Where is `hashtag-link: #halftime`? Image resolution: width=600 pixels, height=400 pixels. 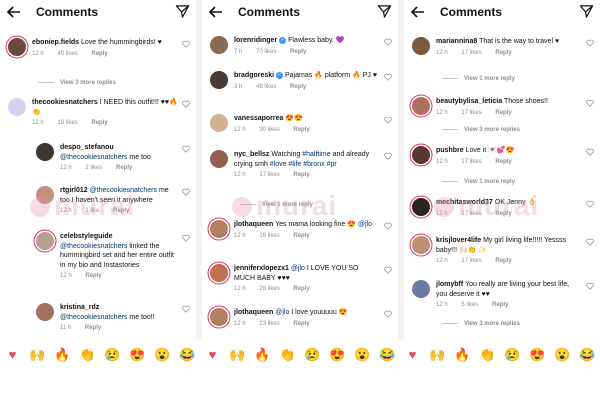 hashtag-link: #halftime is located at coordinates (316, 154).